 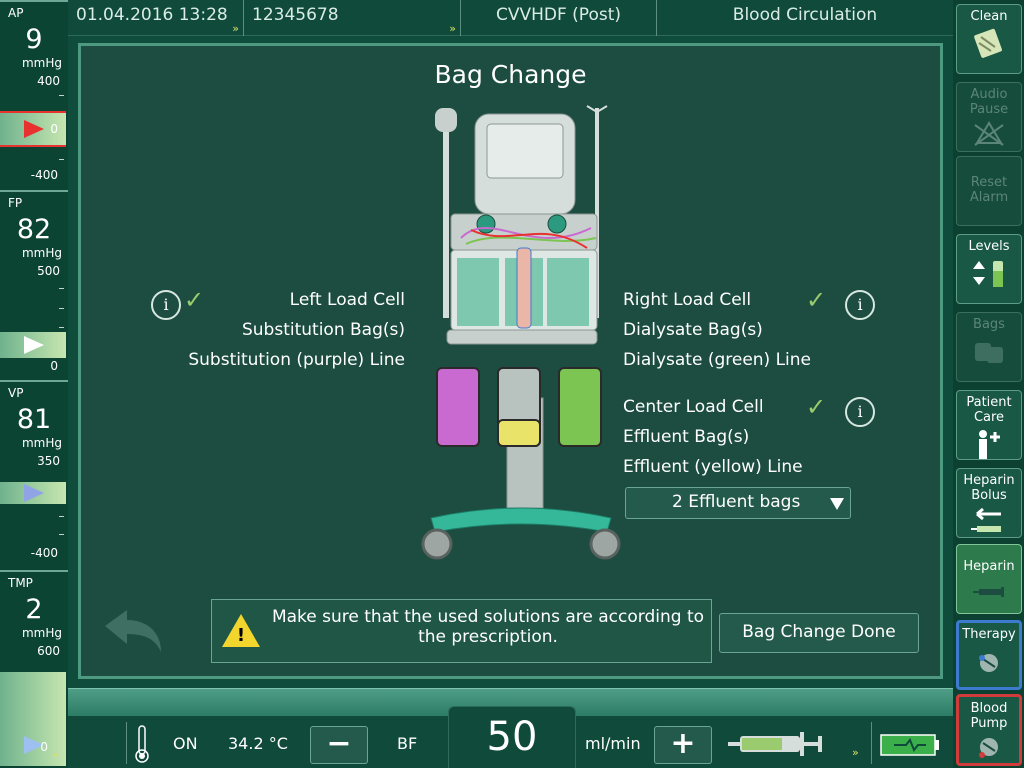 I want to click on patient-id-cell: 12345678 », so click(x=352, y=18).